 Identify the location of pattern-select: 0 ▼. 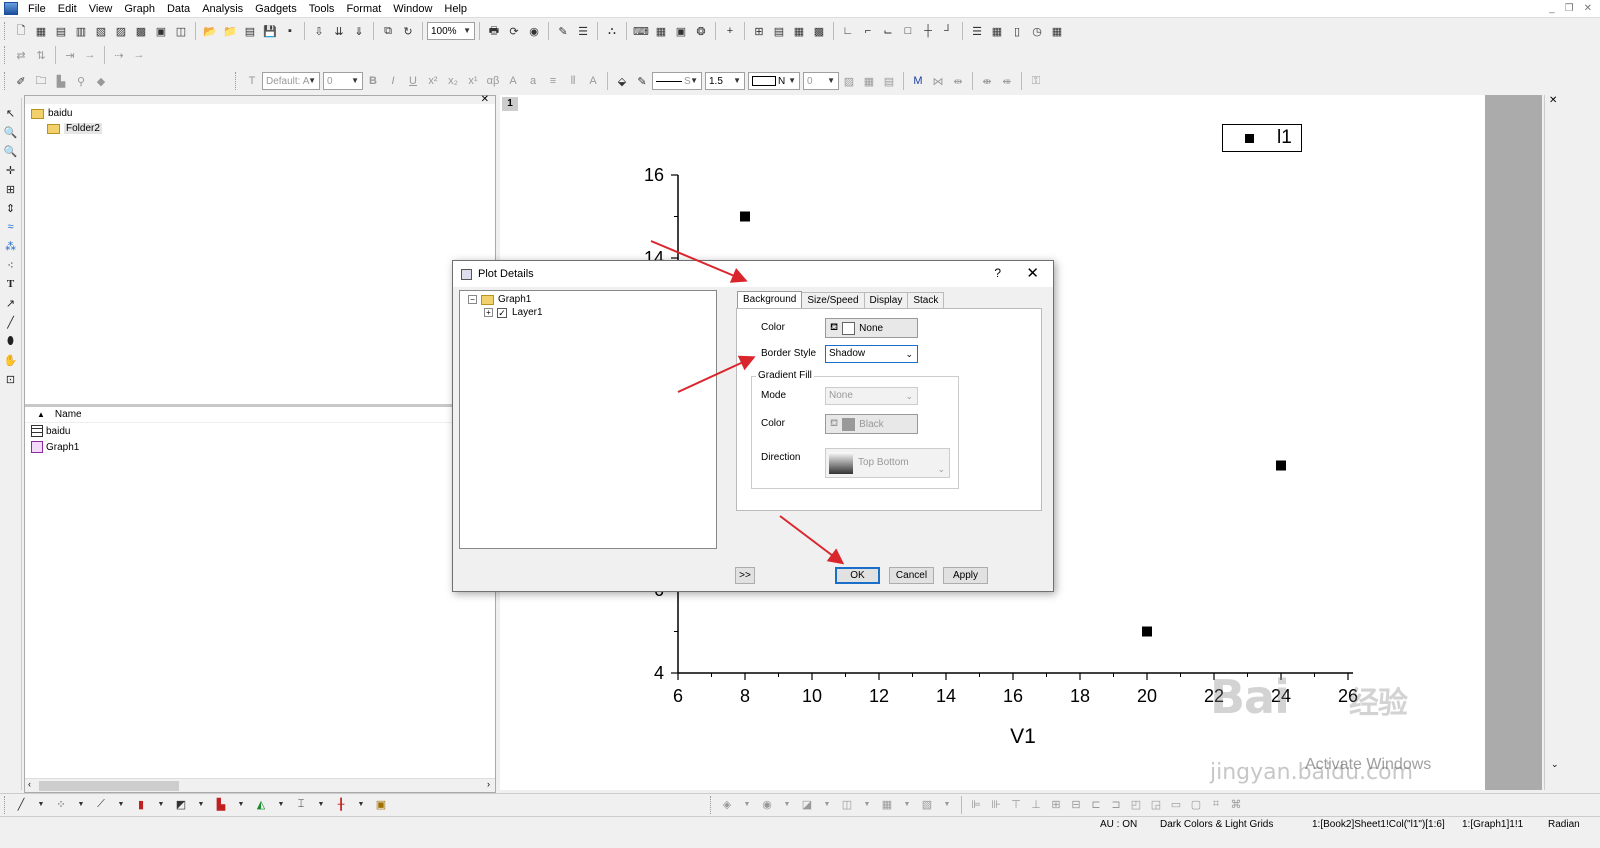
(821, 81).